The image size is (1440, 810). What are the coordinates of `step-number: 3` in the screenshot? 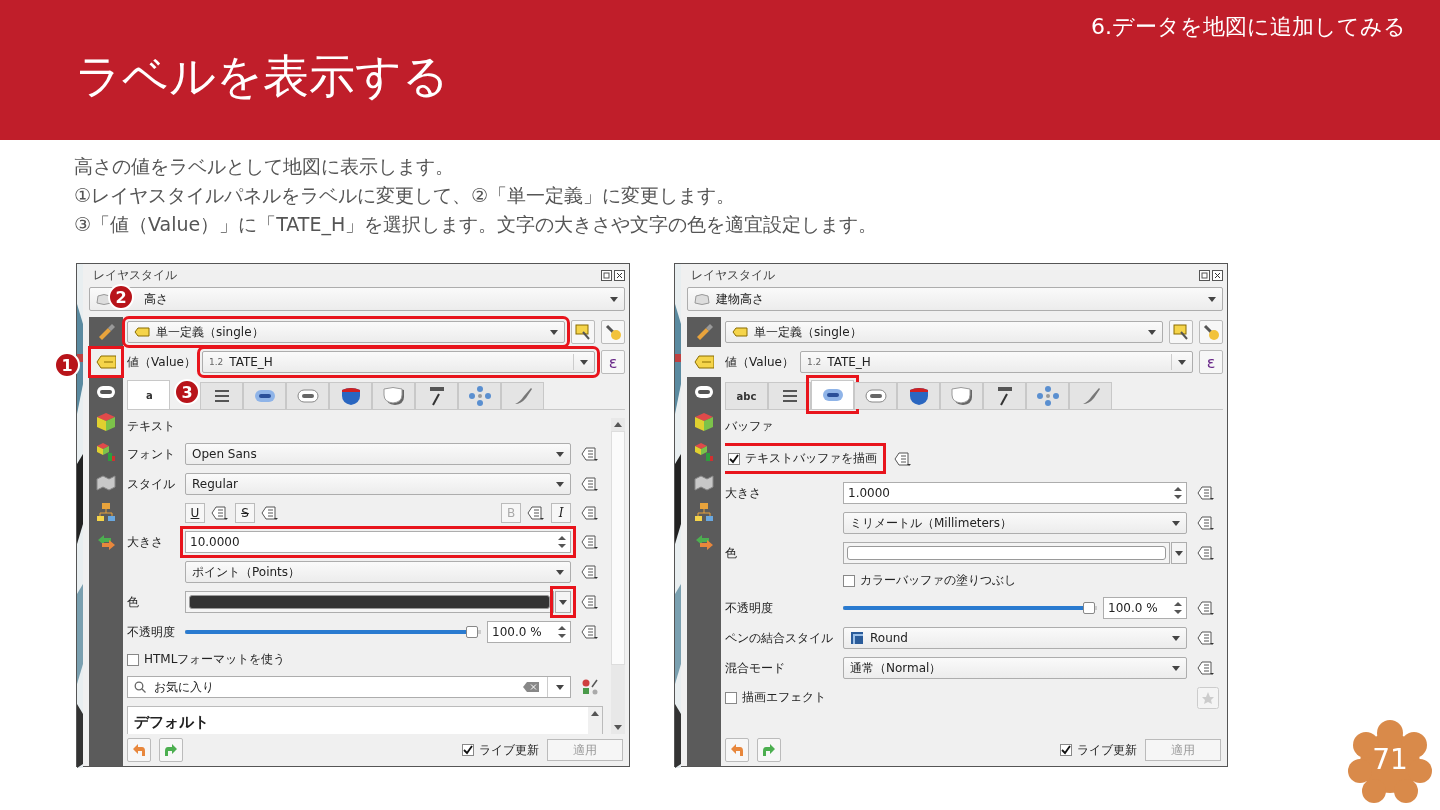 It's located at (187, 392).